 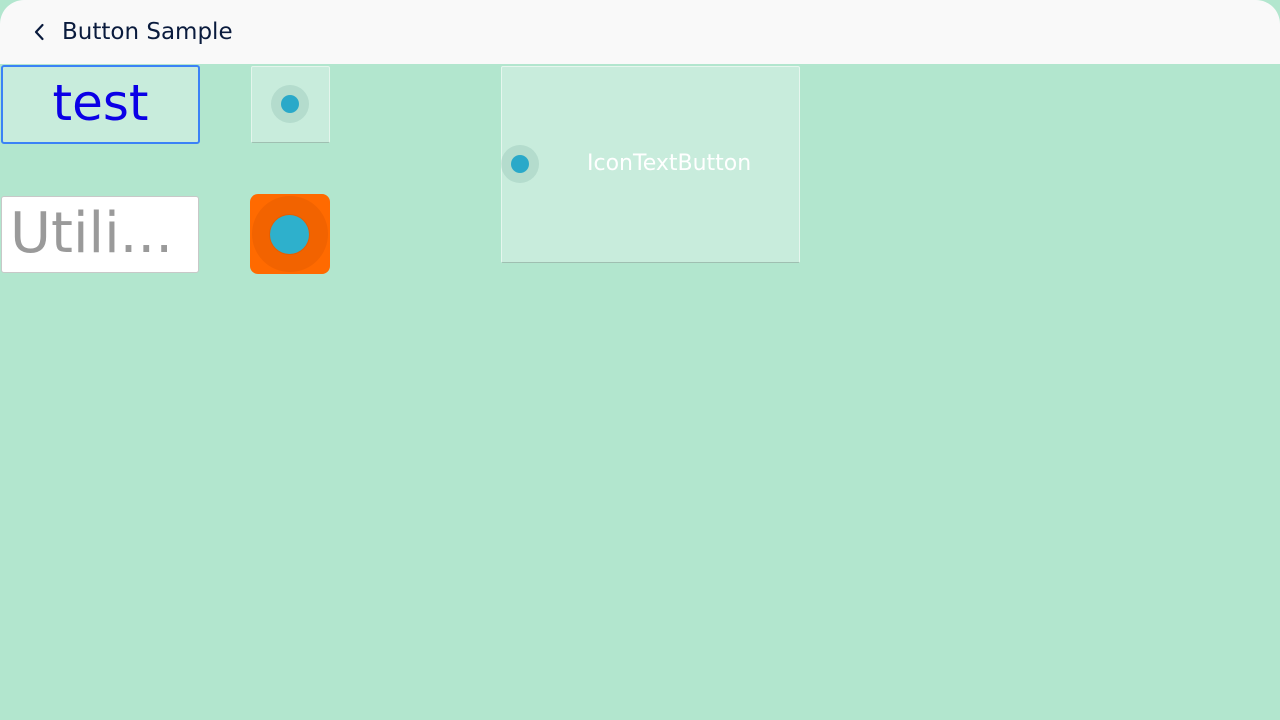 I want to click on page-title: Button Sample, so click(x=147, y=32).